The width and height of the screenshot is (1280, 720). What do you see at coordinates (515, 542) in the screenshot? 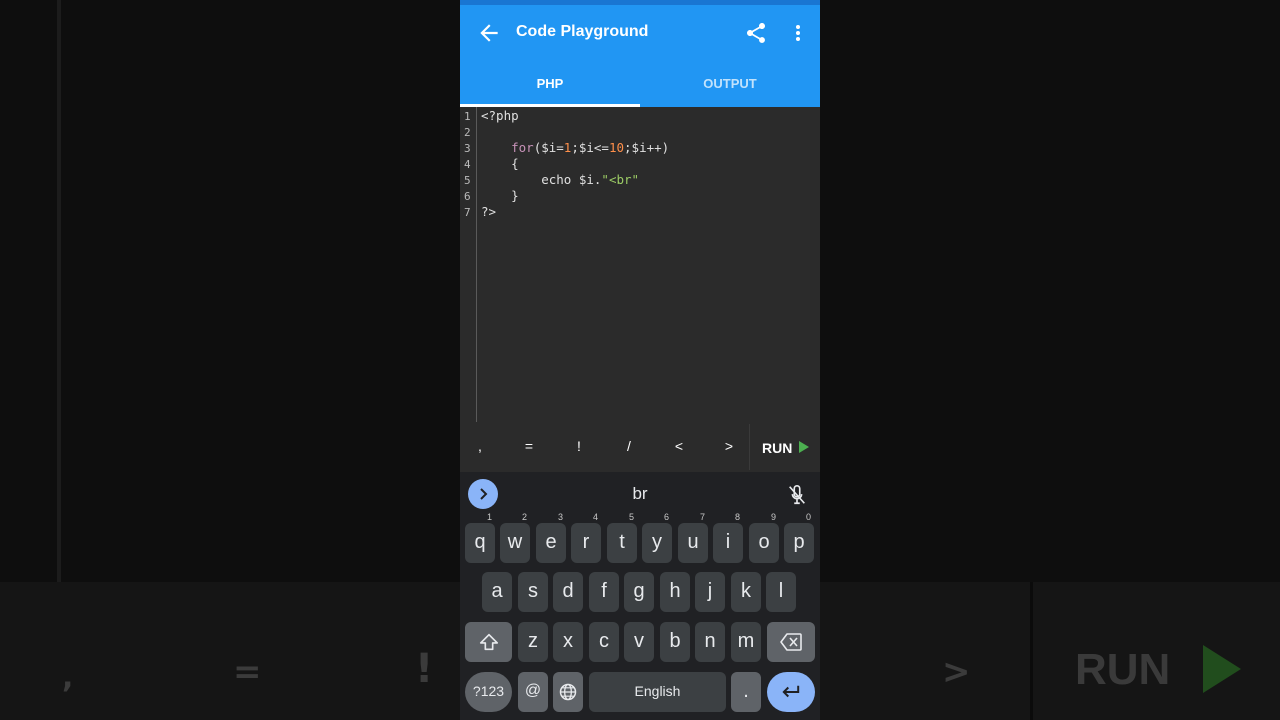
I see `key-label: w` at bounding box center [515, 542].